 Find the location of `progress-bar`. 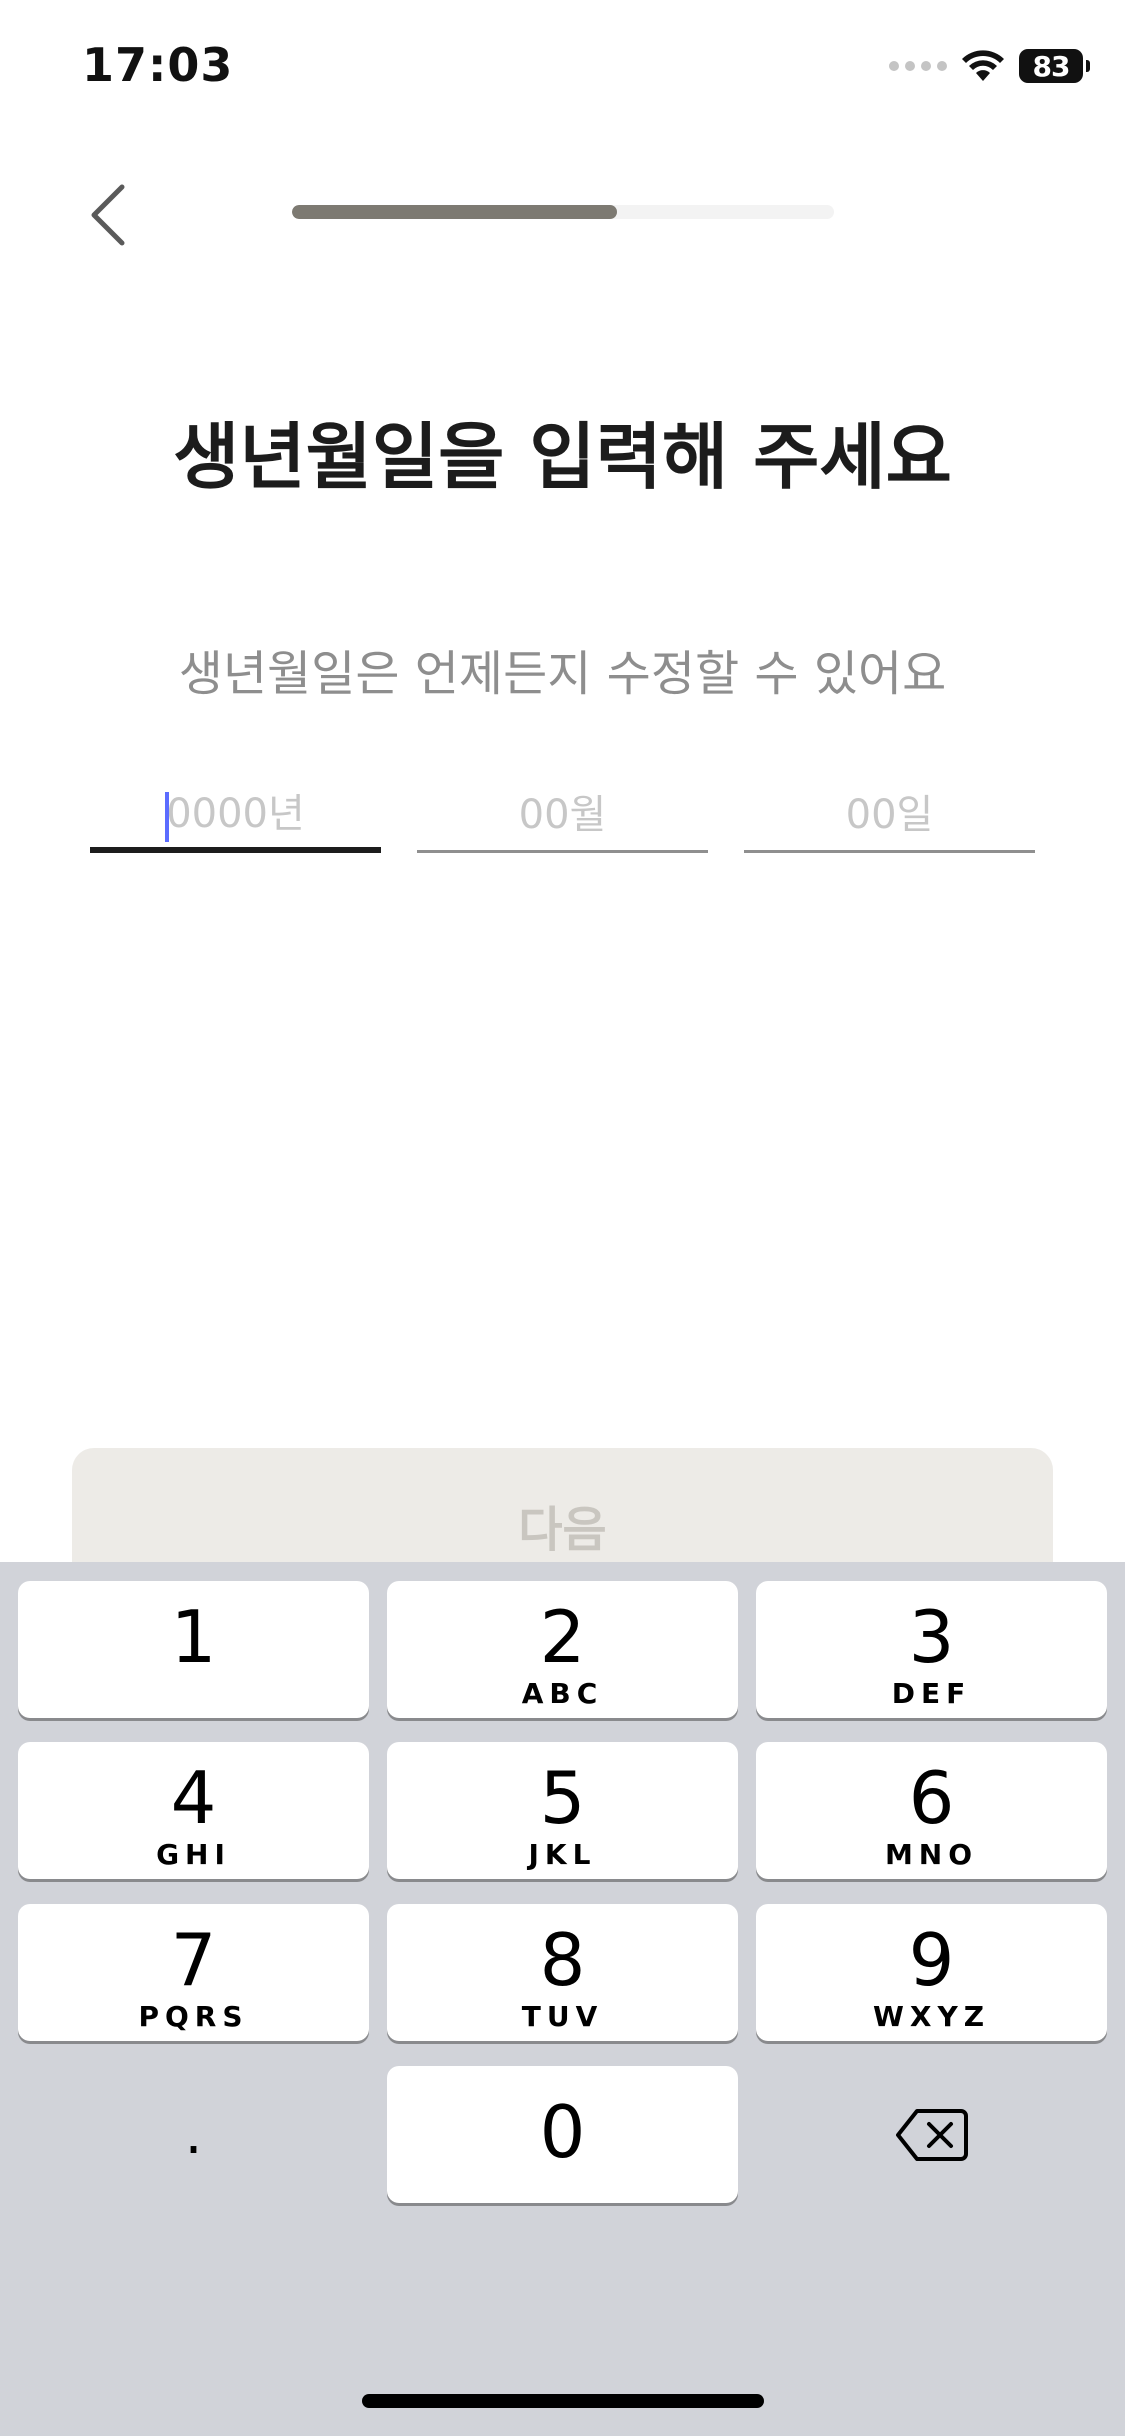

progress-bar is located at coordinates (563, 212).